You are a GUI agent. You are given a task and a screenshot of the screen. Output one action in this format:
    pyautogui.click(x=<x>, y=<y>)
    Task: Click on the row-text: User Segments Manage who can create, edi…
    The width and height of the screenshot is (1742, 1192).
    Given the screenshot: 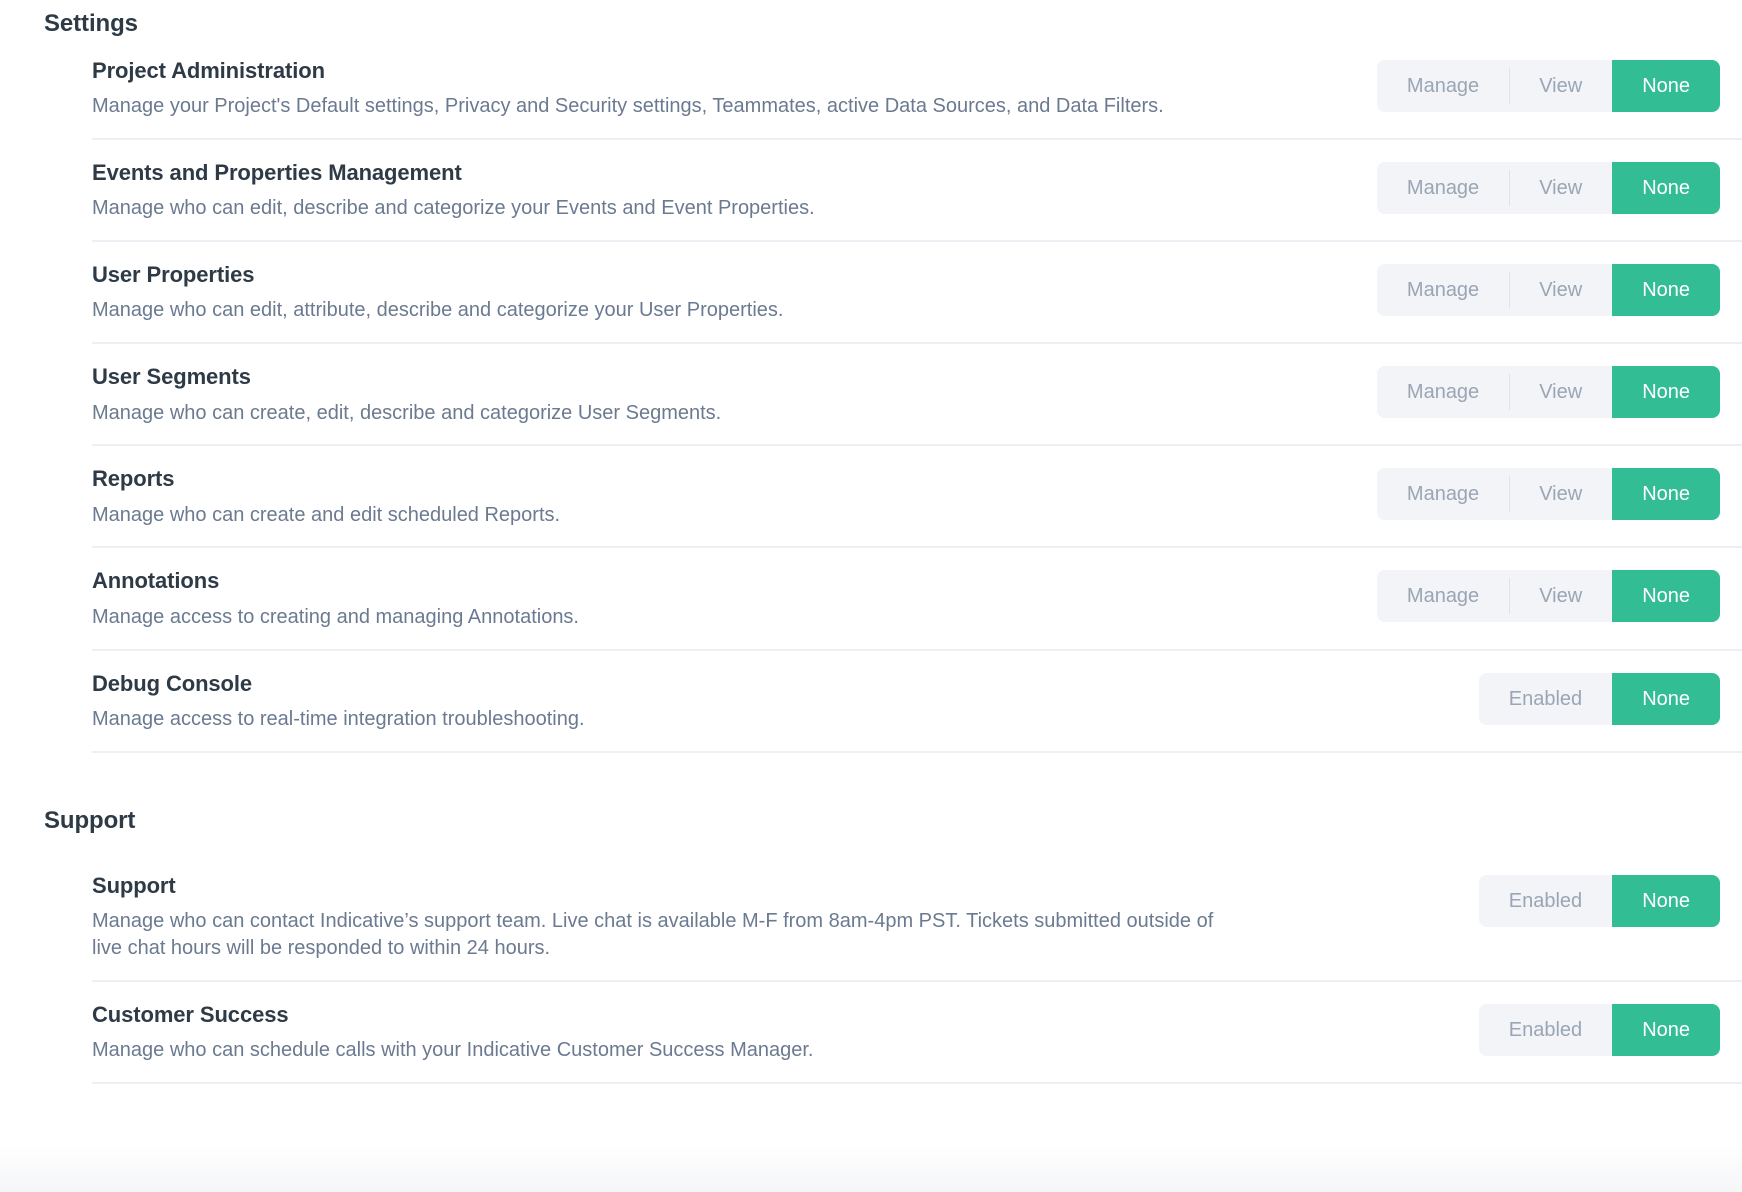 What is the action you would take?
    pyautogui.click(x=679, y=394)
    